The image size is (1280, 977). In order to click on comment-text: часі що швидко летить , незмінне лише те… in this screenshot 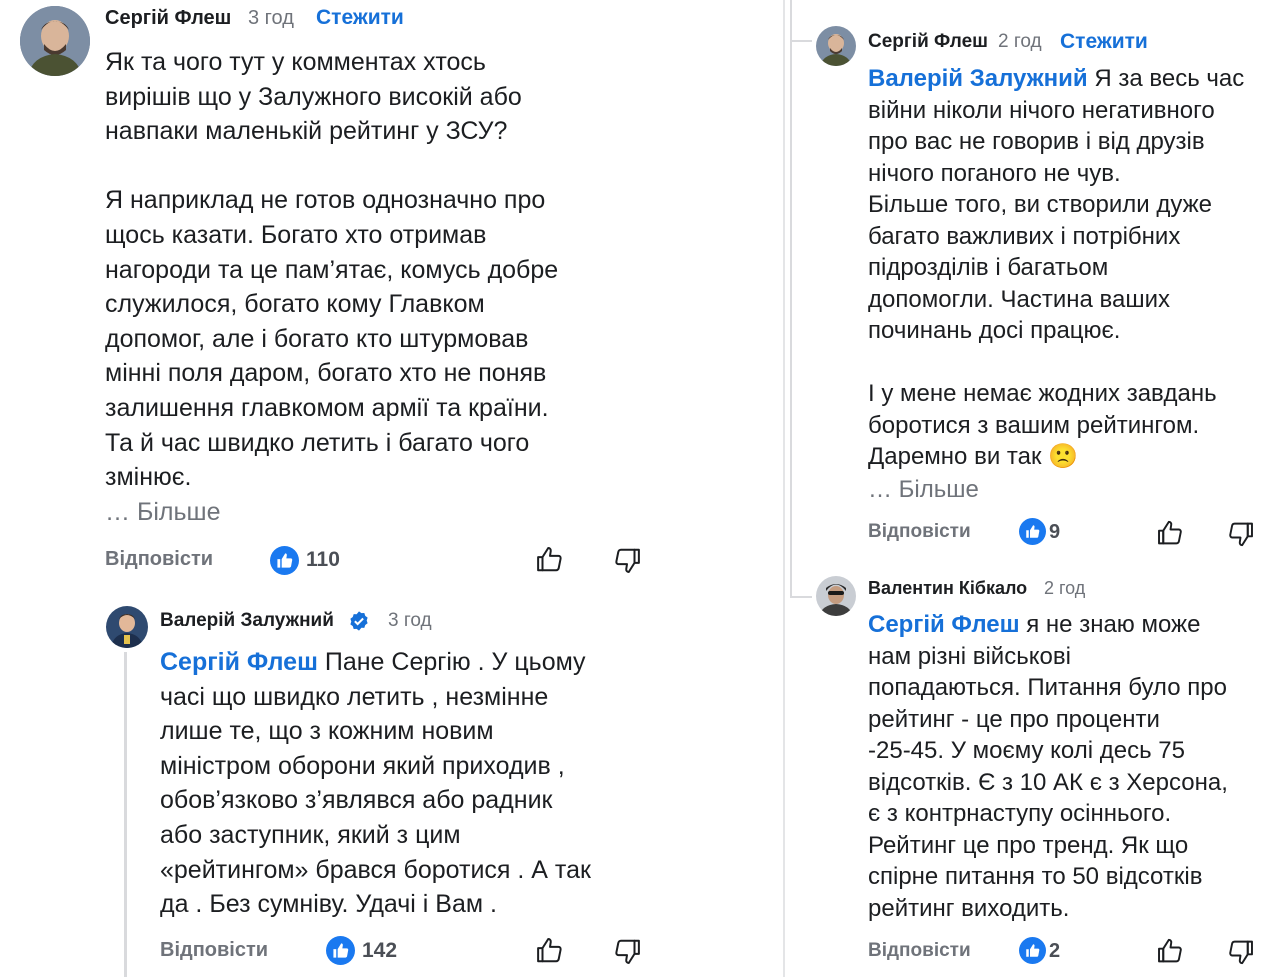, I will do `click(375, 800)`.